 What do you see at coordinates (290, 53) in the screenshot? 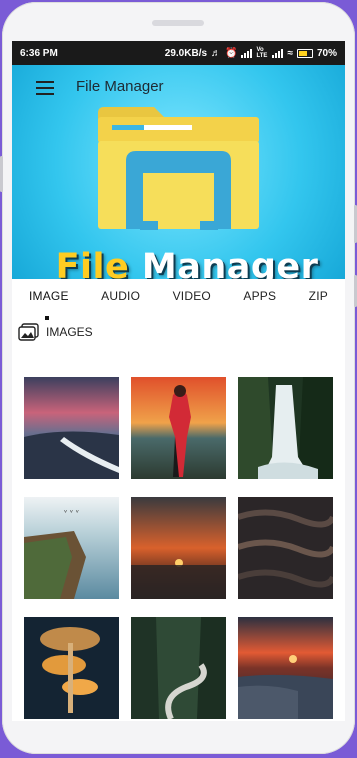
I see `wifi-icon: ≈` at bounding box center [290, 53].